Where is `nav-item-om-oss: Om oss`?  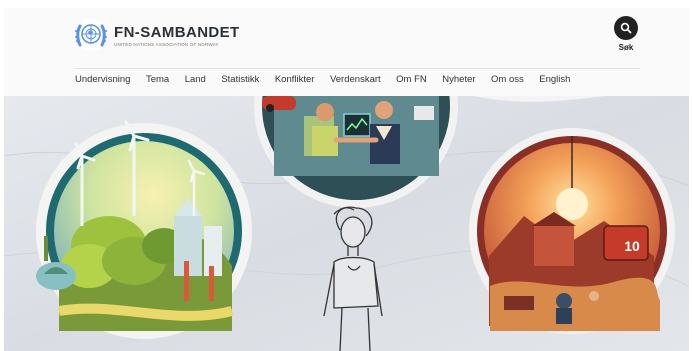 nav-item-om-oss: Om oss is located at coordinates (507, 79).